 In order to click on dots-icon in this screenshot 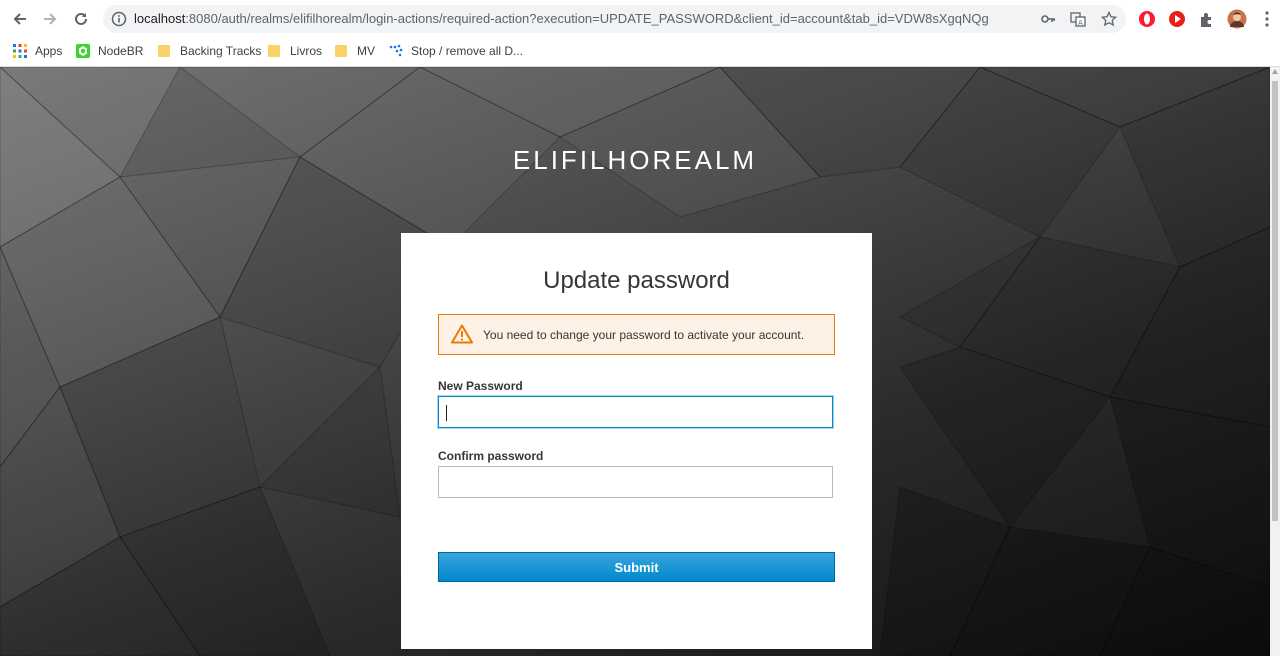, I will do `click(396, 50)`.